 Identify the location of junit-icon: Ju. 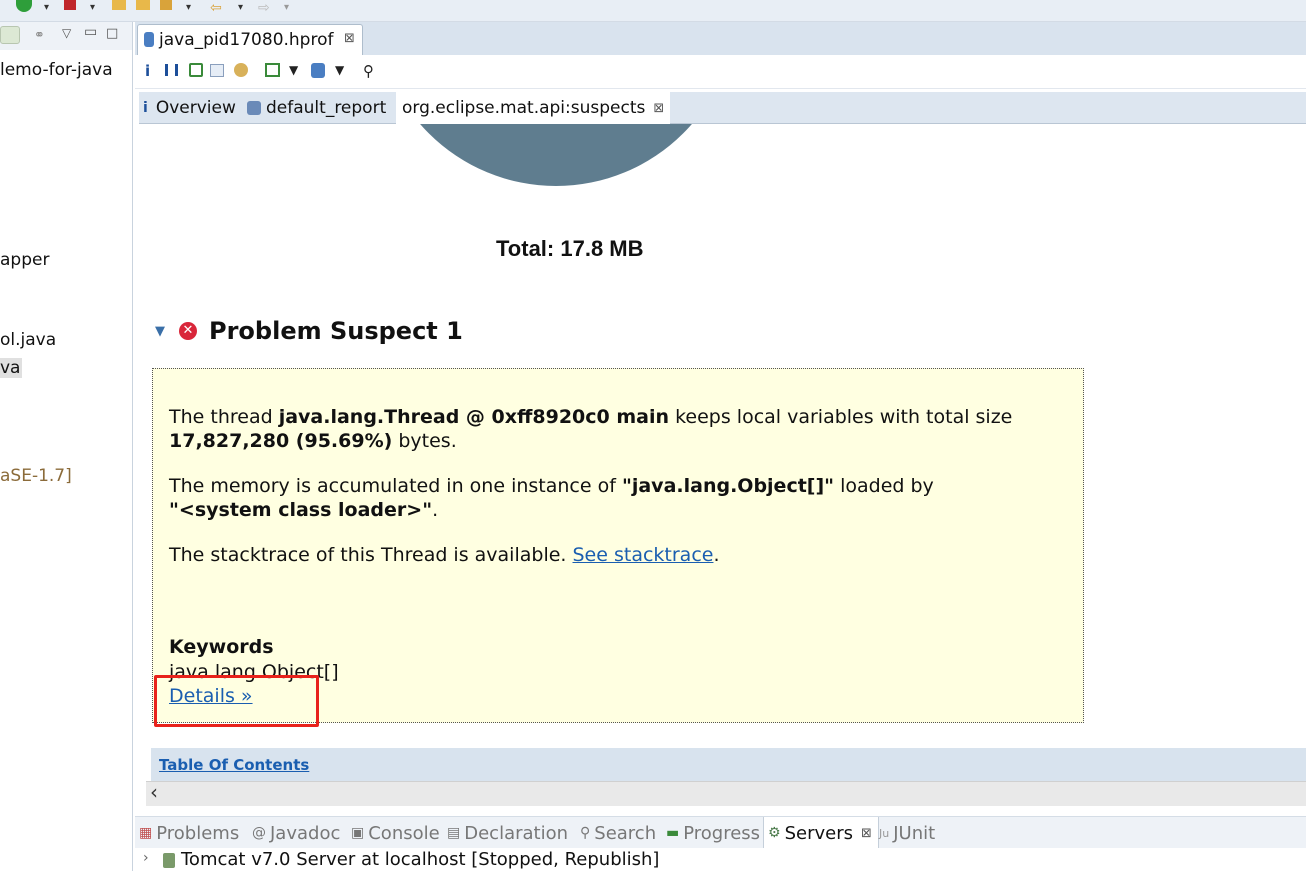
(884, 833).